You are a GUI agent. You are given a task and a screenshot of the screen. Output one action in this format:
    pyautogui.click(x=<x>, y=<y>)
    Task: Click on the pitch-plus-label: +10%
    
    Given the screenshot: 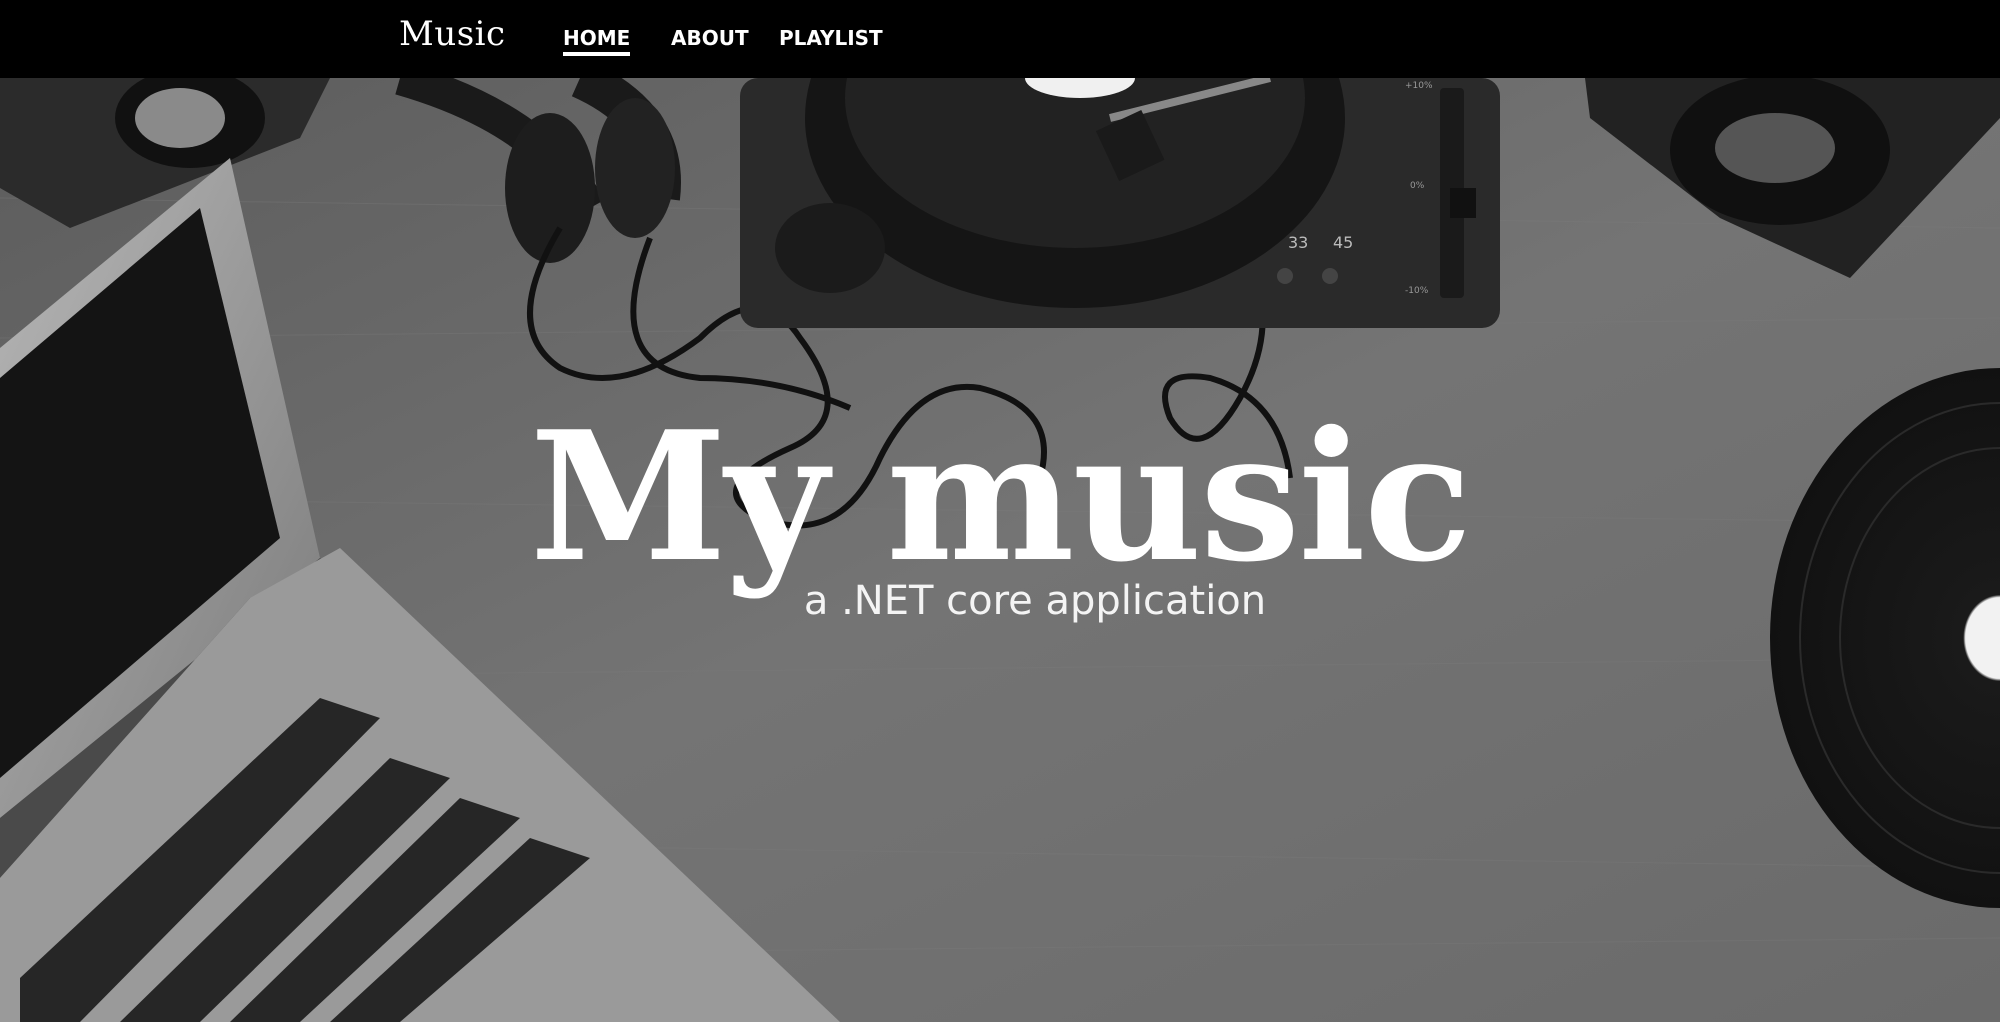 What is the action you would take?
    pyautogui.click(x=1419, y=86)
    